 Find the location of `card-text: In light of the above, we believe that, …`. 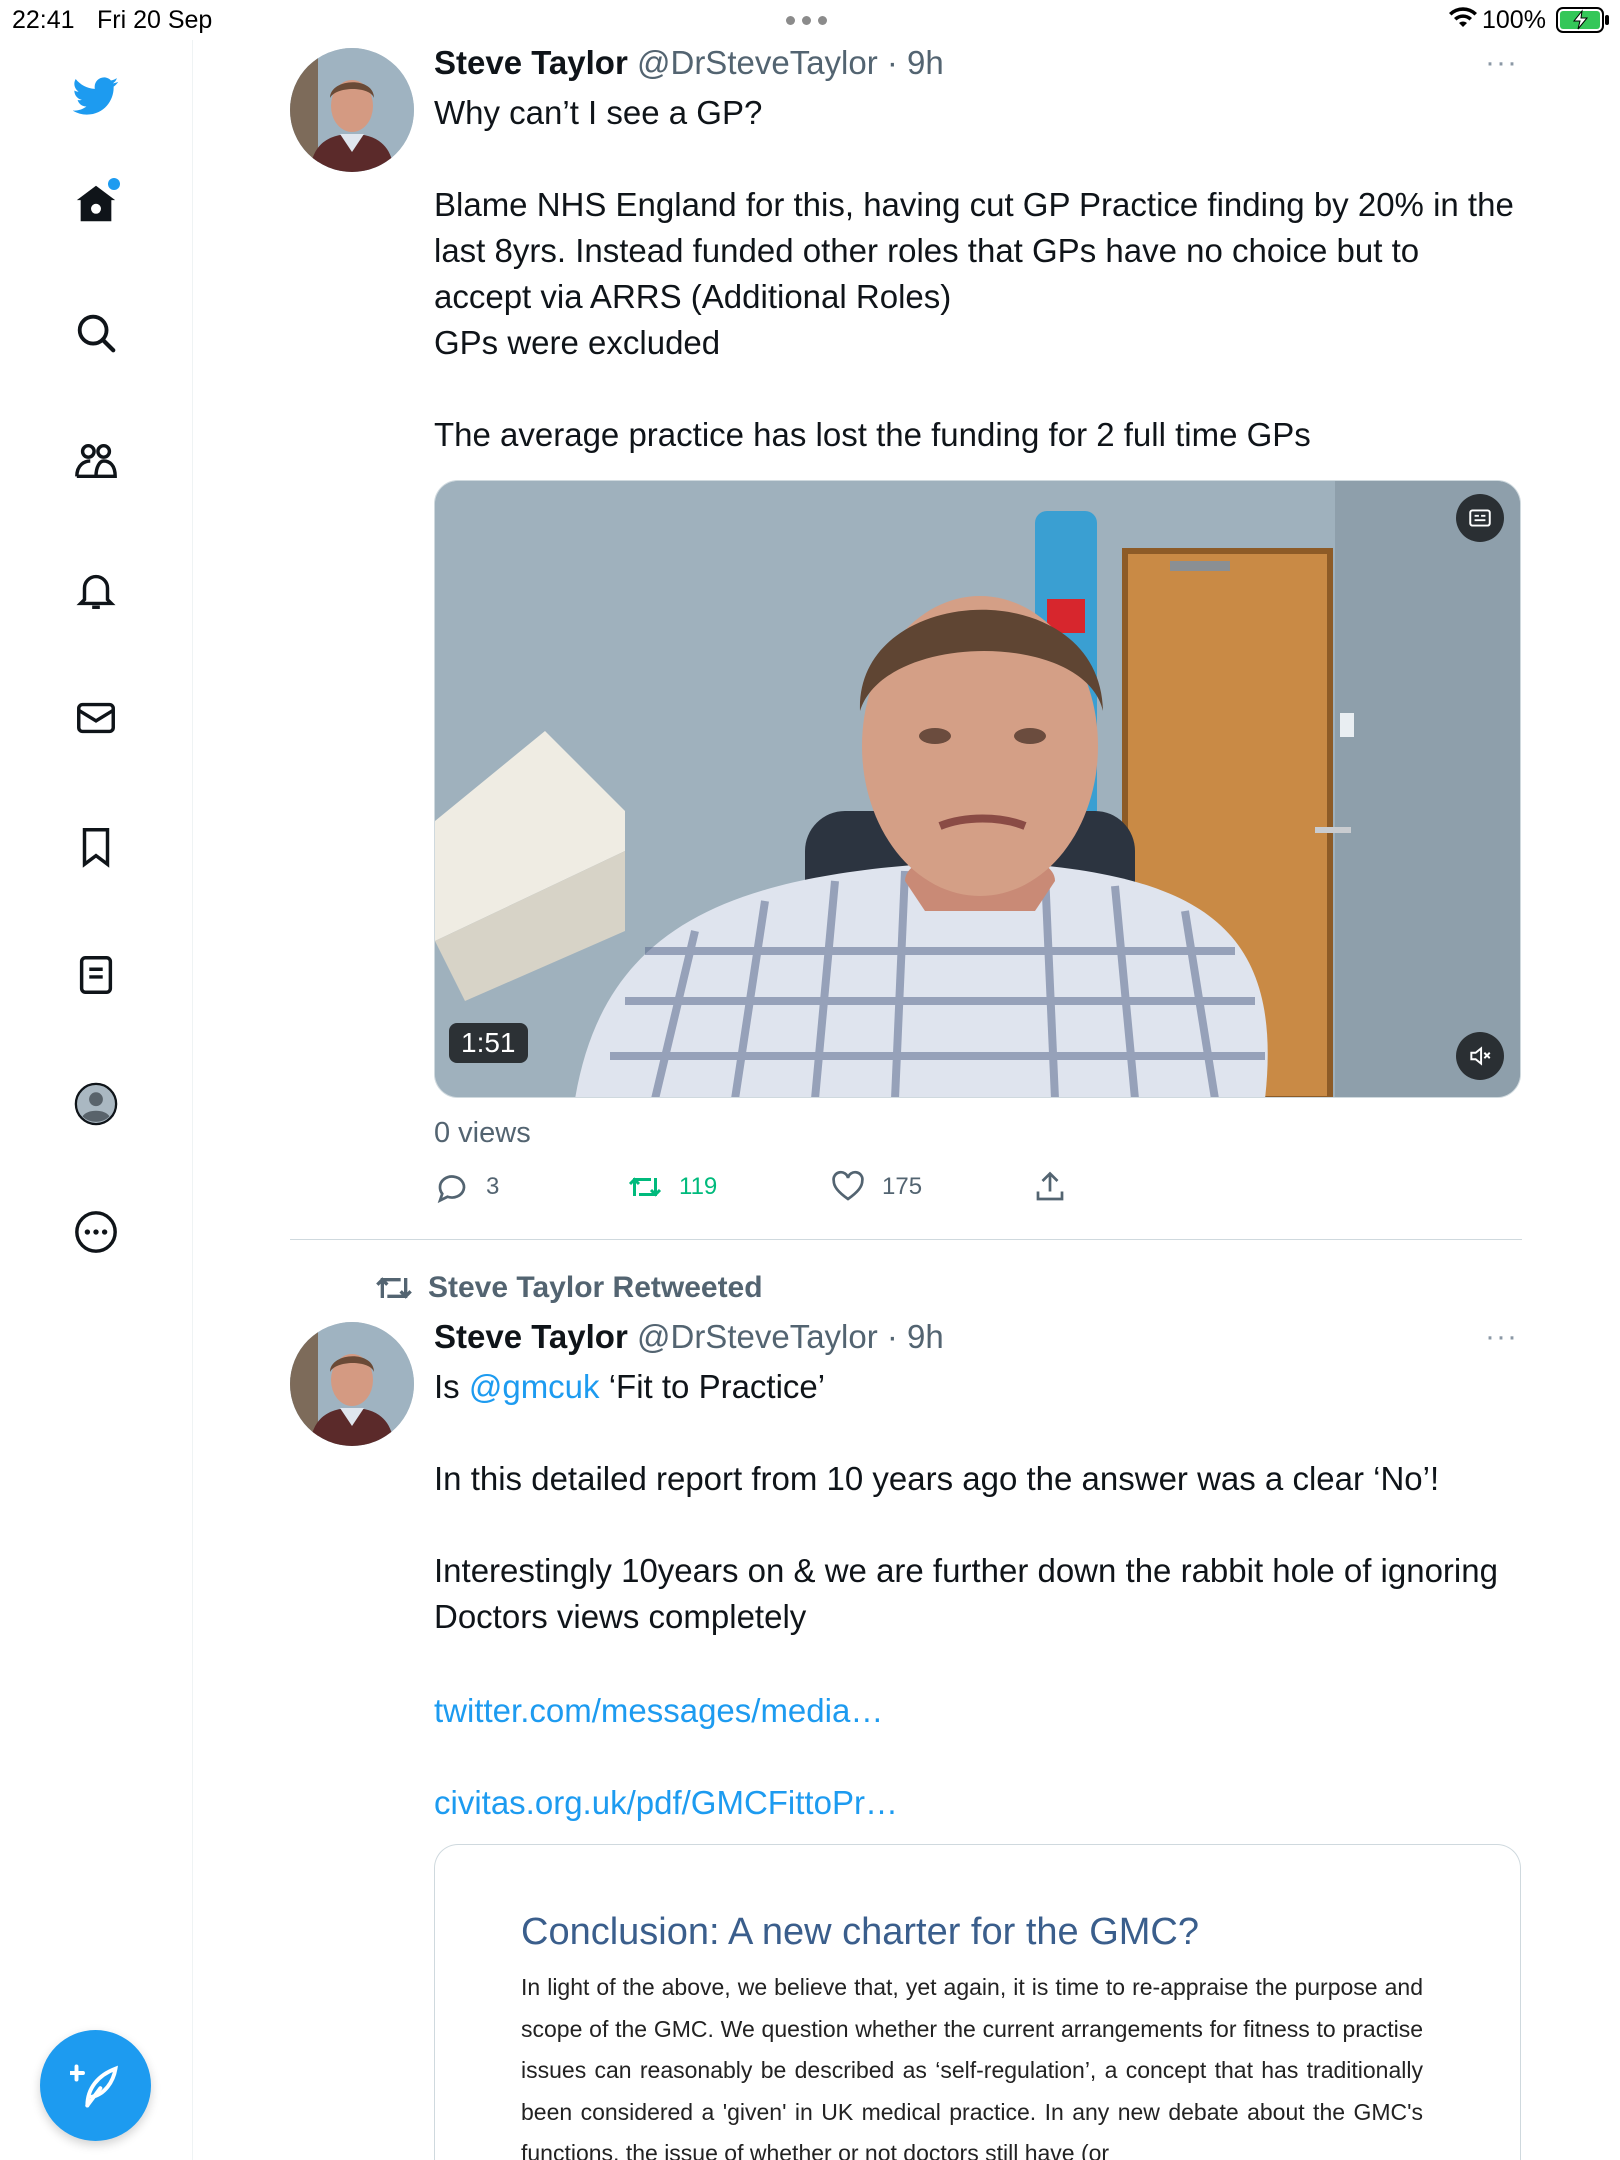

card-text: In light of the above, we believe that, … is located at coordinates (972, 2067).